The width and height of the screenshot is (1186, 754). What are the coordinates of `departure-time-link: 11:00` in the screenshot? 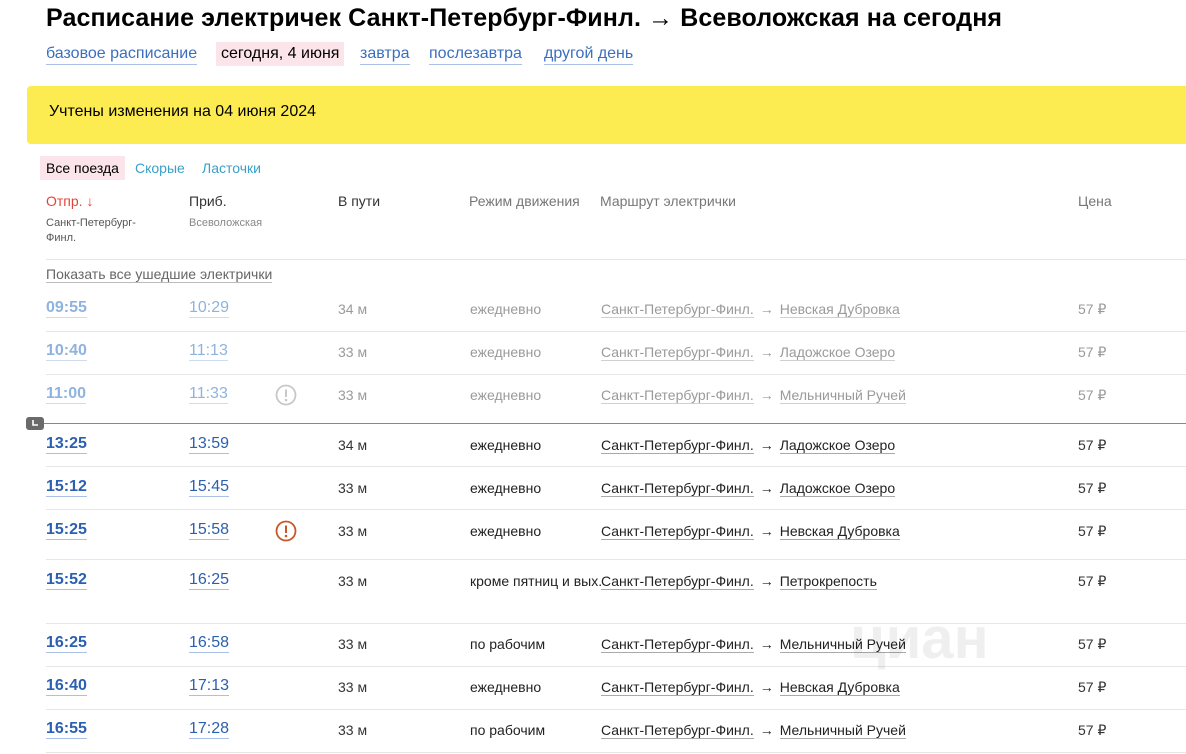 It's located at (66, 394).